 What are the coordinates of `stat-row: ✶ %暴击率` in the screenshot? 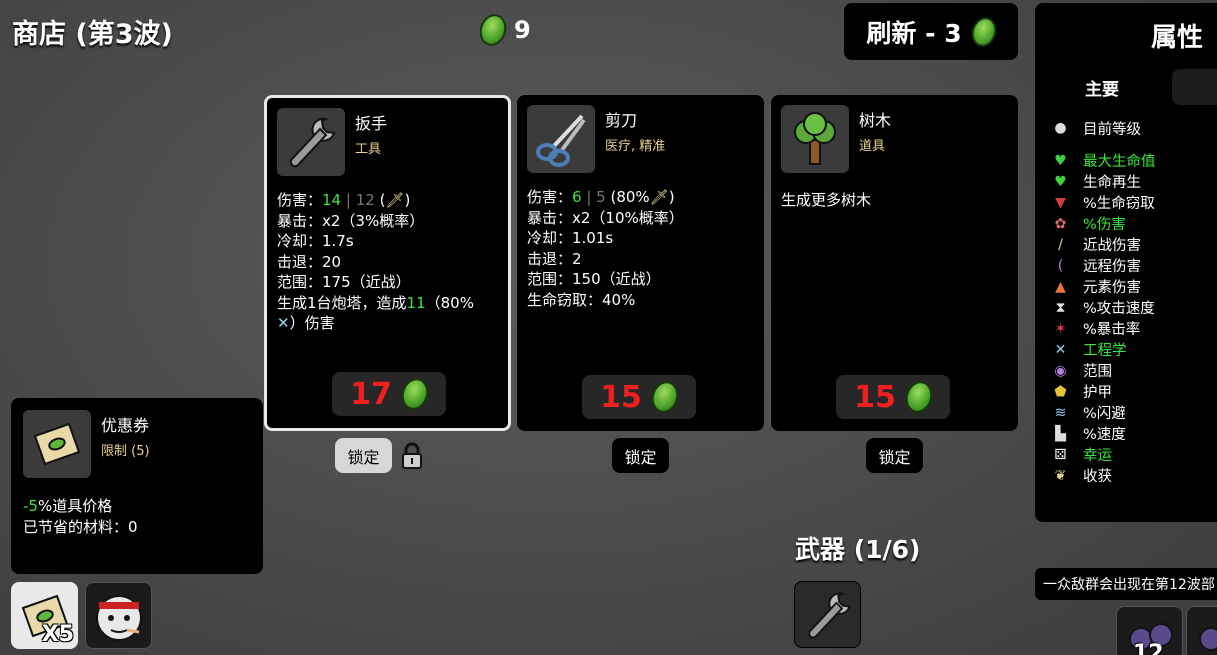 It's located at (1134, 328).